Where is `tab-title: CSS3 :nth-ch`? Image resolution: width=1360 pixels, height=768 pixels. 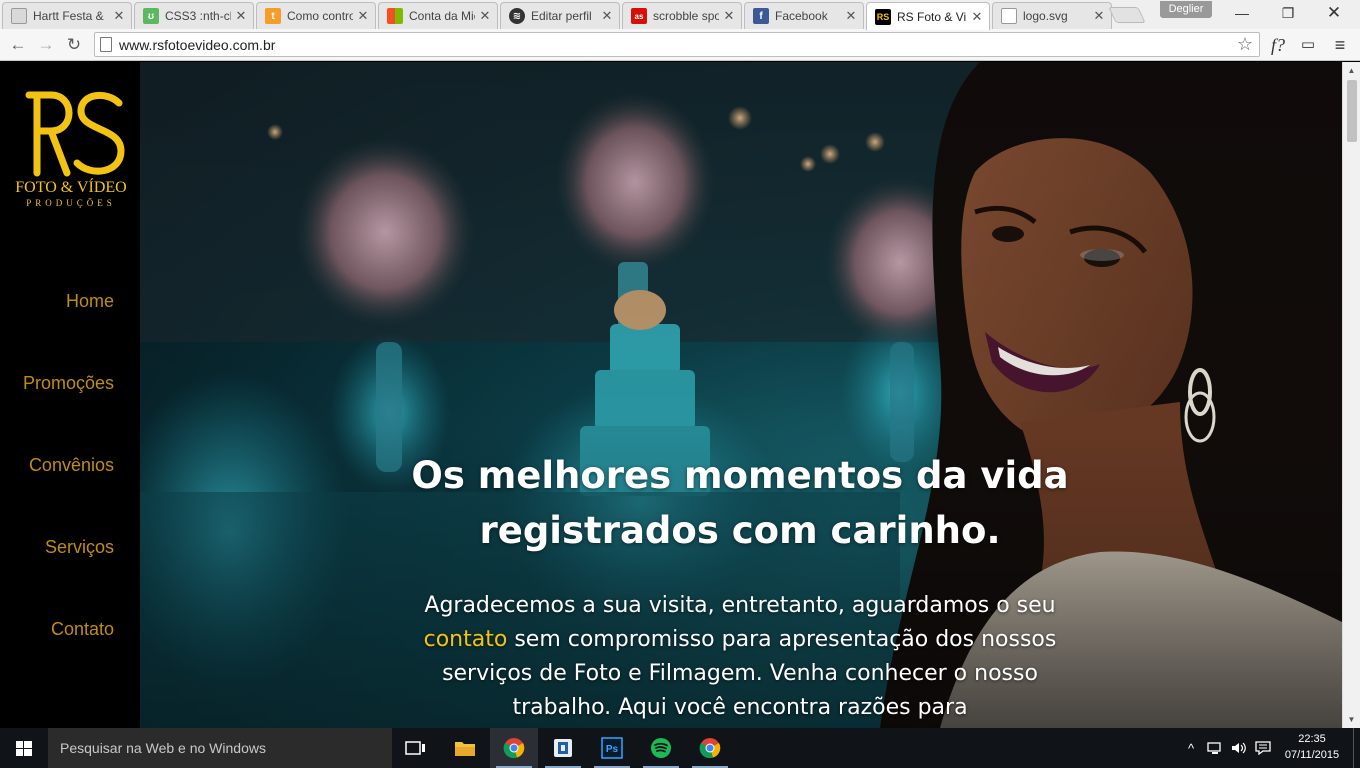
tab-title: CSS3 :nth-ch is located at coordinates (198, 16).